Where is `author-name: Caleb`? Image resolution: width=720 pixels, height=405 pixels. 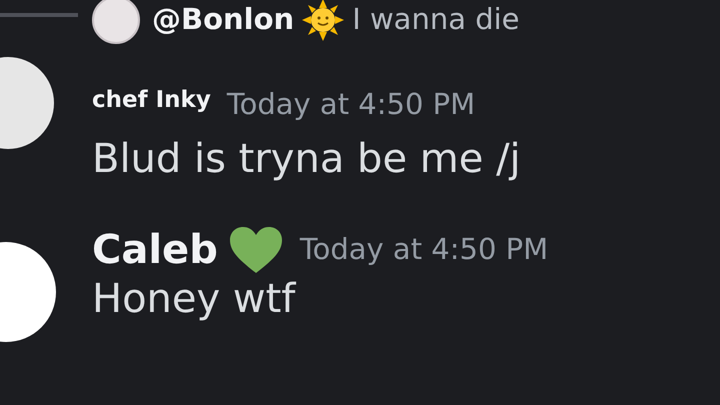 author-name: Caleb is located at coordinates (155, 250).